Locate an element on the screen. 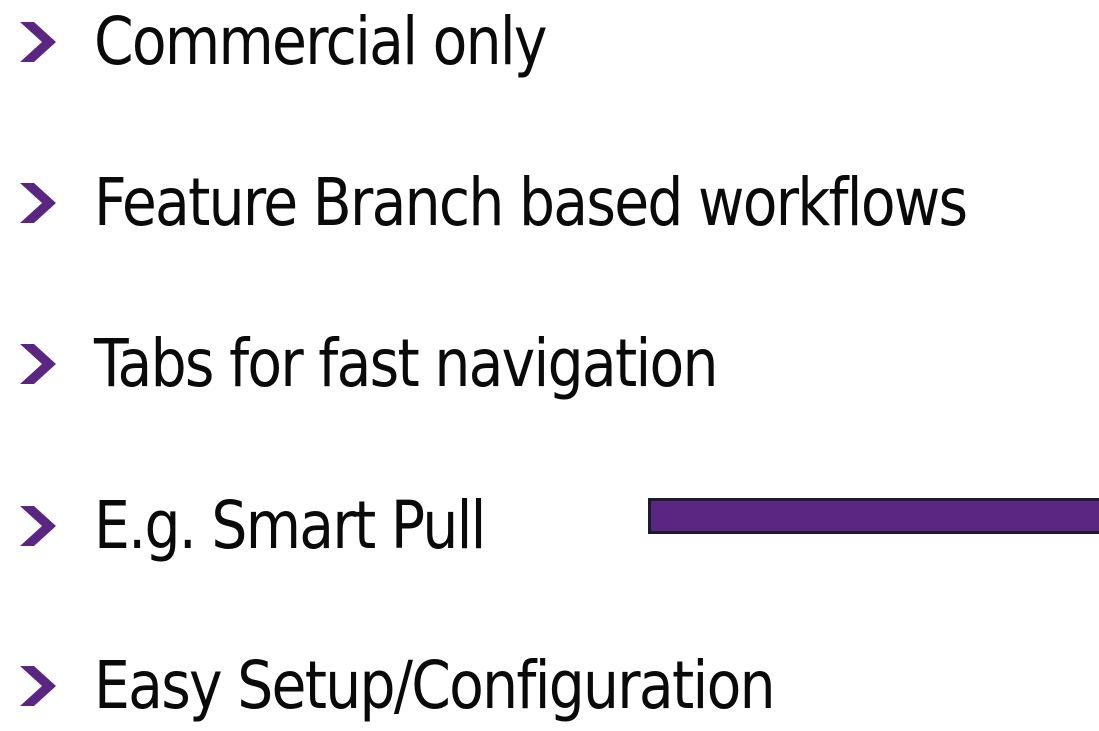 The width and height of the screenshot is (1099, 731). bullet-text-tabs-navigation: Tabs for fast navigation is located at coordinates (406, 363).